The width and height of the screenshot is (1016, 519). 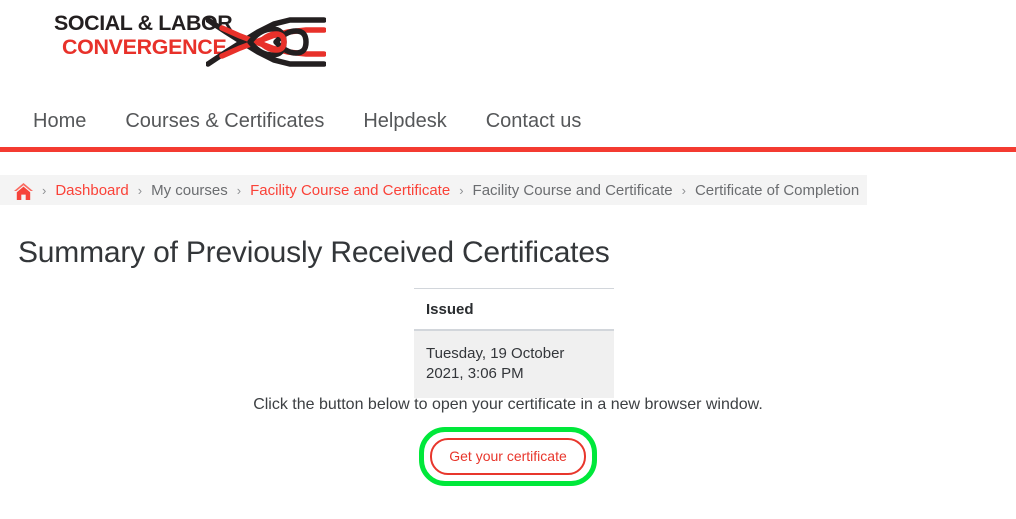 I want to click on site-logo: SOCIAL & LABOR CONVERGENCE, so click(x=191, y=43).